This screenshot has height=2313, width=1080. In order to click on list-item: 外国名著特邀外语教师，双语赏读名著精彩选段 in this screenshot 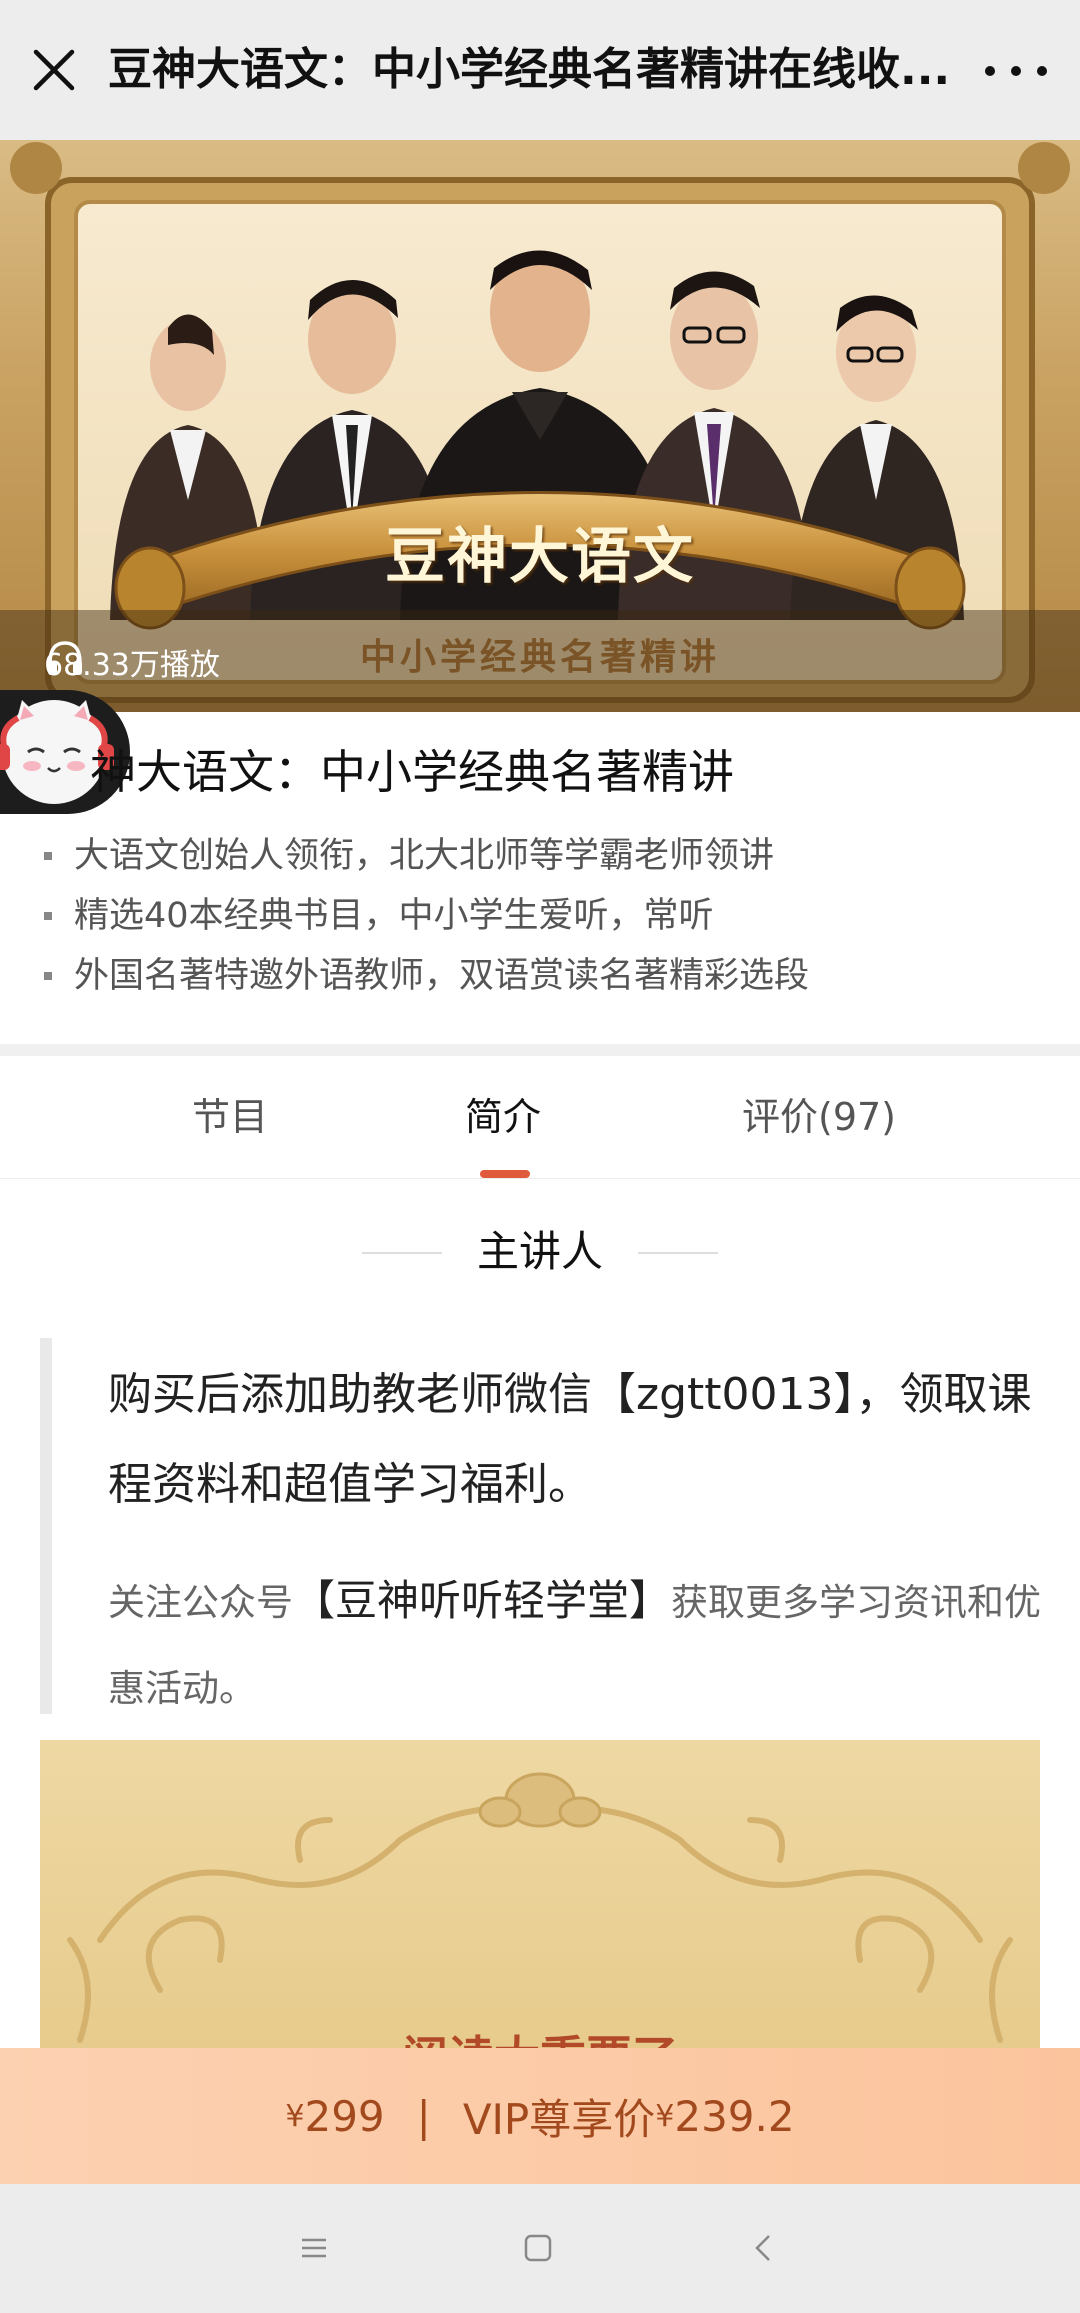, I will do `click(542, 976)`.